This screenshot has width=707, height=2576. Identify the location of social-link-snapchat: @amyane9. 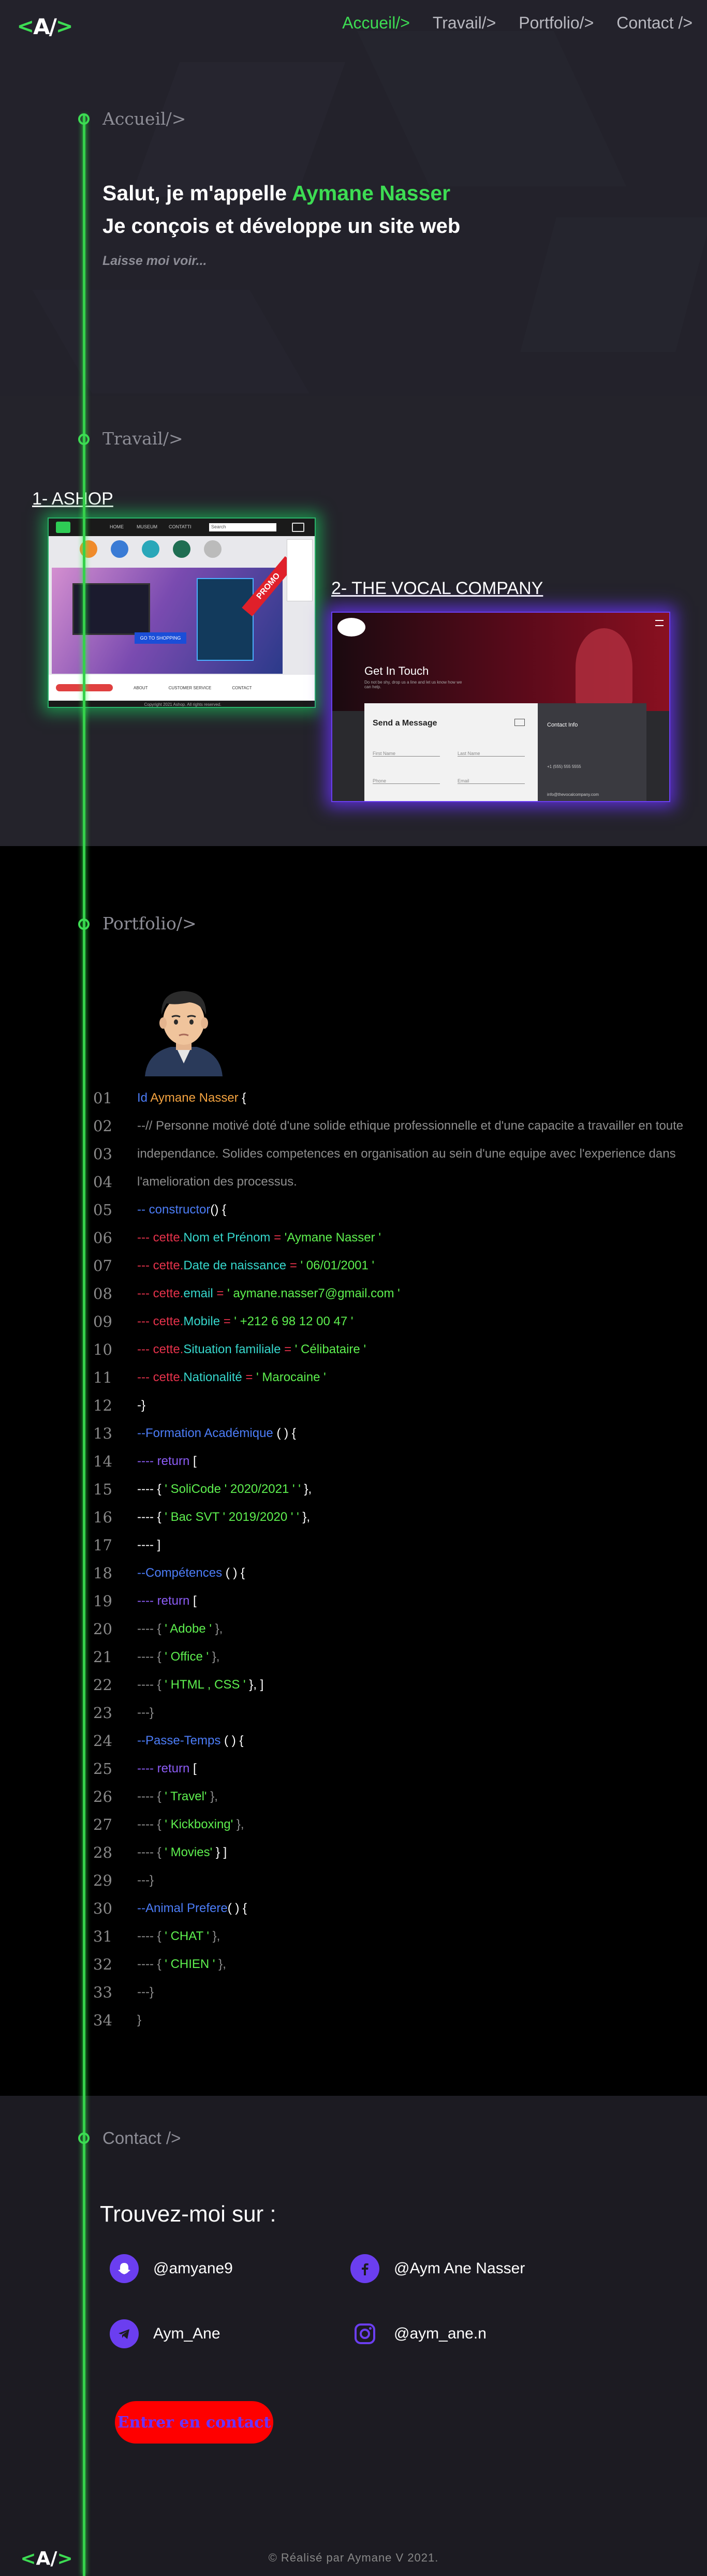
(172, 2269).